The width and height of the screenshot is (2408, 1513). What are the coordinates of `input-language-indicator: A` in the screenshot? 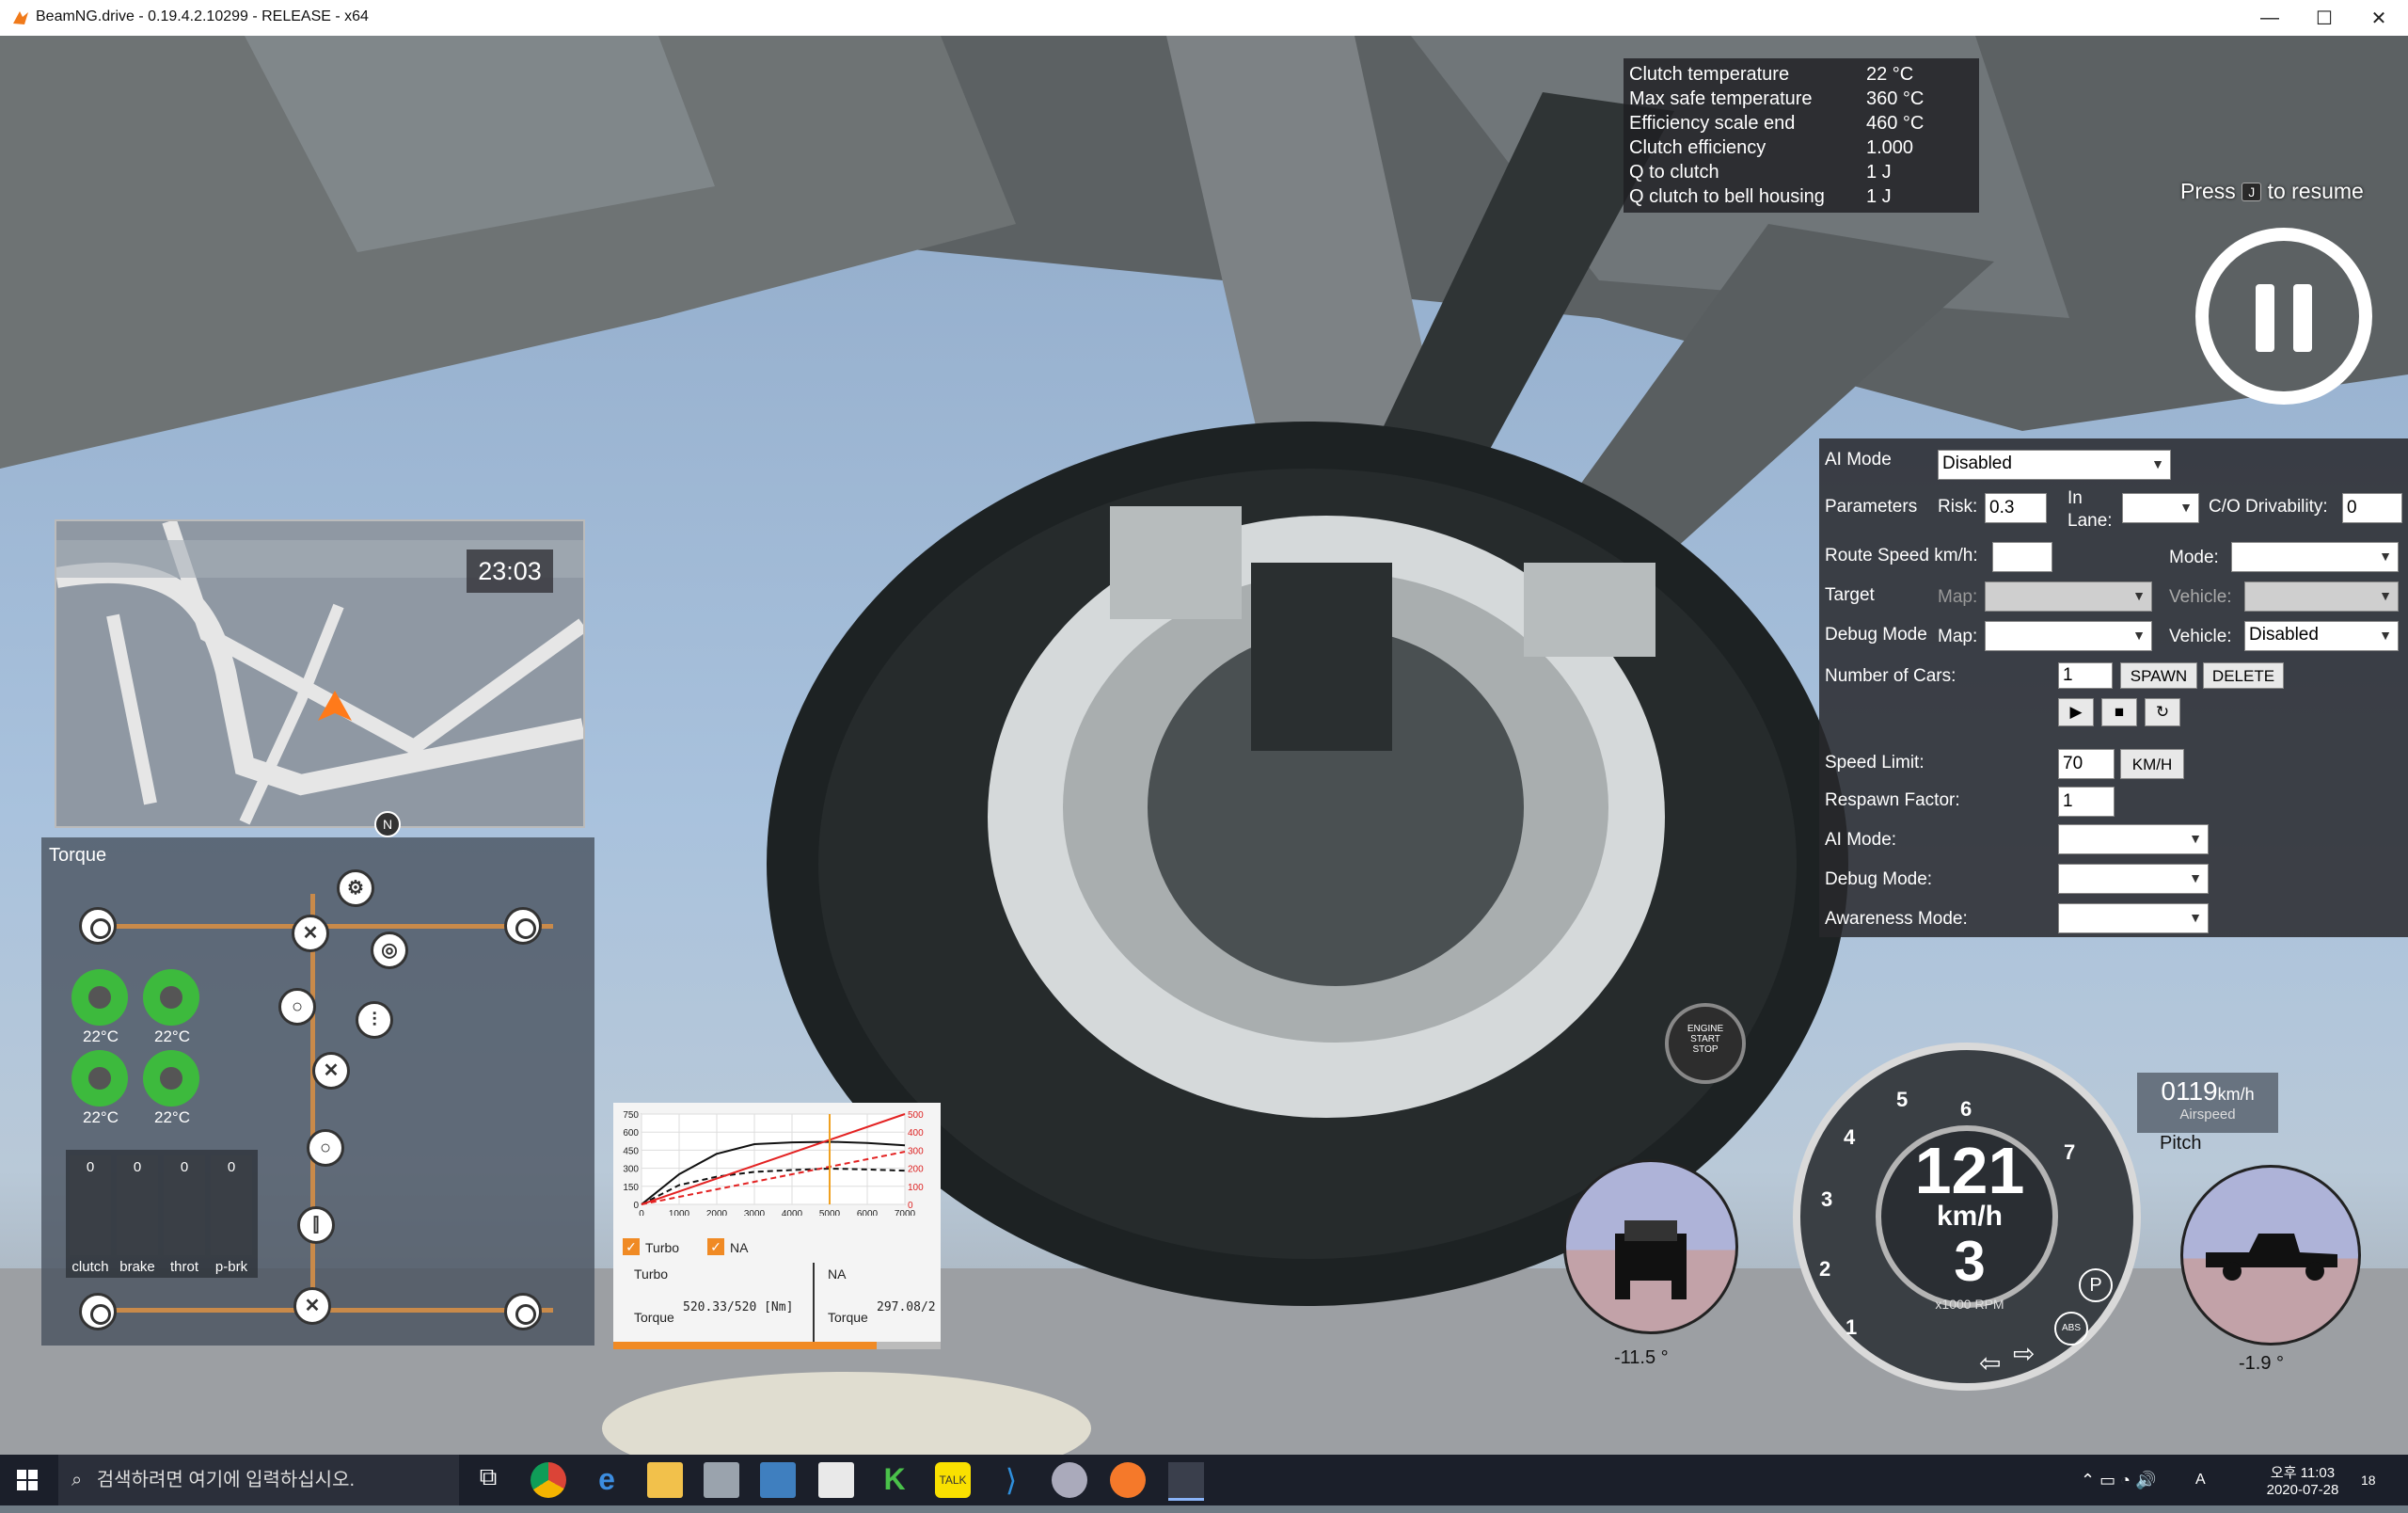 It's located at (2201, 1480).